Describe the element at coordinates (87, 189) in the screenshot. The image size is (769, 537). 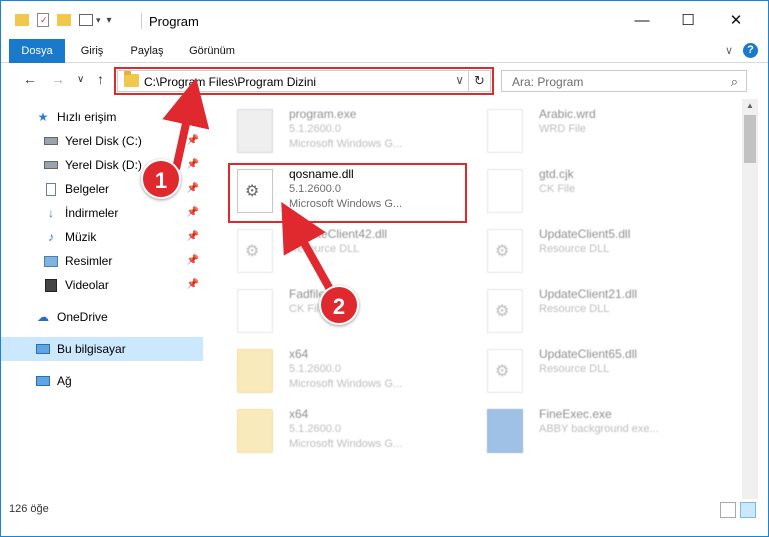
I see `sidebar-item-label: Belgeler` at that location.